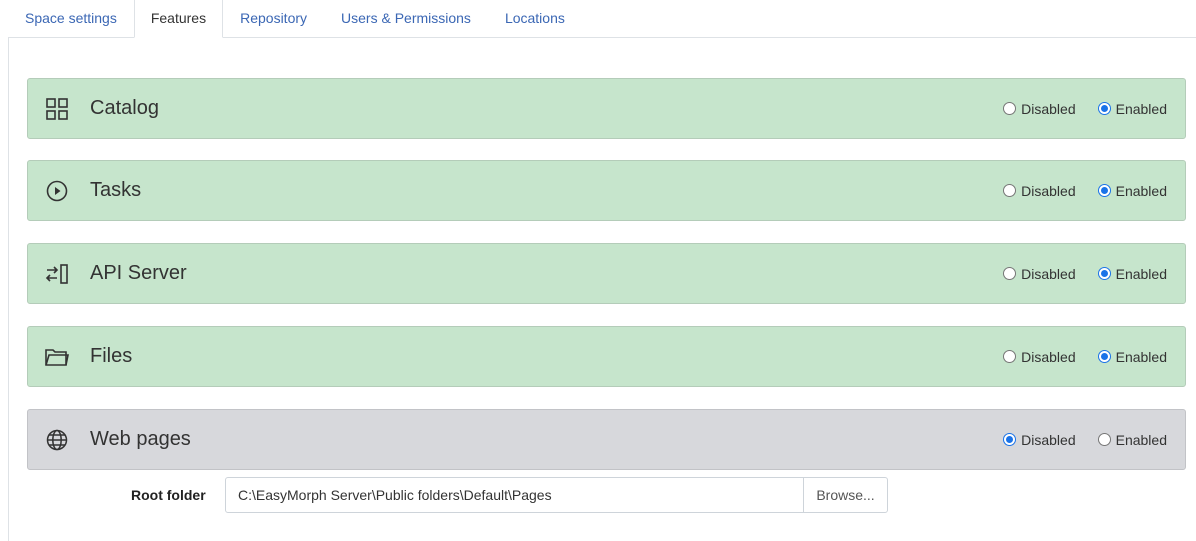 This screenshot has width=1196, height=541. I want to click on web-pages-disabled-radio: Disabled, so click(1039, 439).